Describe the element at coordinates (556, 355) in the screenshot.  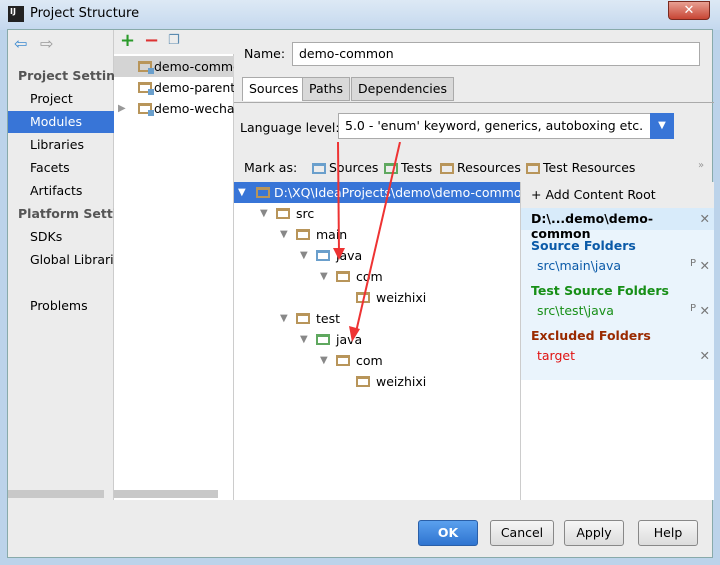
I see `excluded-folder-path: target` at that location.